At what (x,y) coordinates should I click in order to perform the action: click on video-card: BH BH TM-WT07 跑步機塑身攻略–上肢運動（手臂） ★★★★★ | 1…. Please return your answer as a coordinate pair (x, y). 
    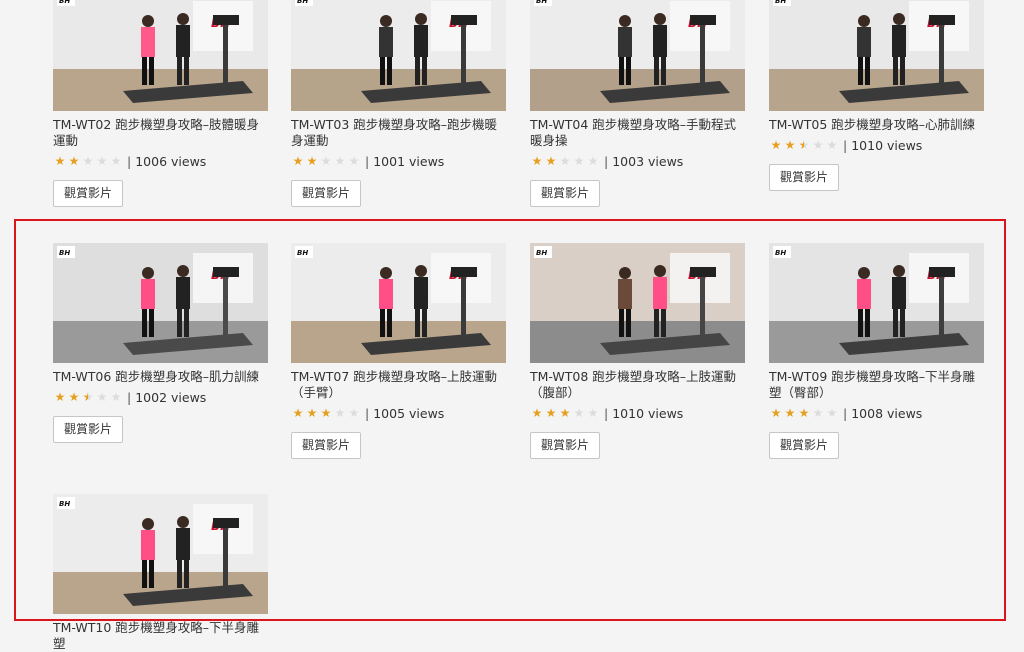
    Looking at the image, I should click on (398, 351).